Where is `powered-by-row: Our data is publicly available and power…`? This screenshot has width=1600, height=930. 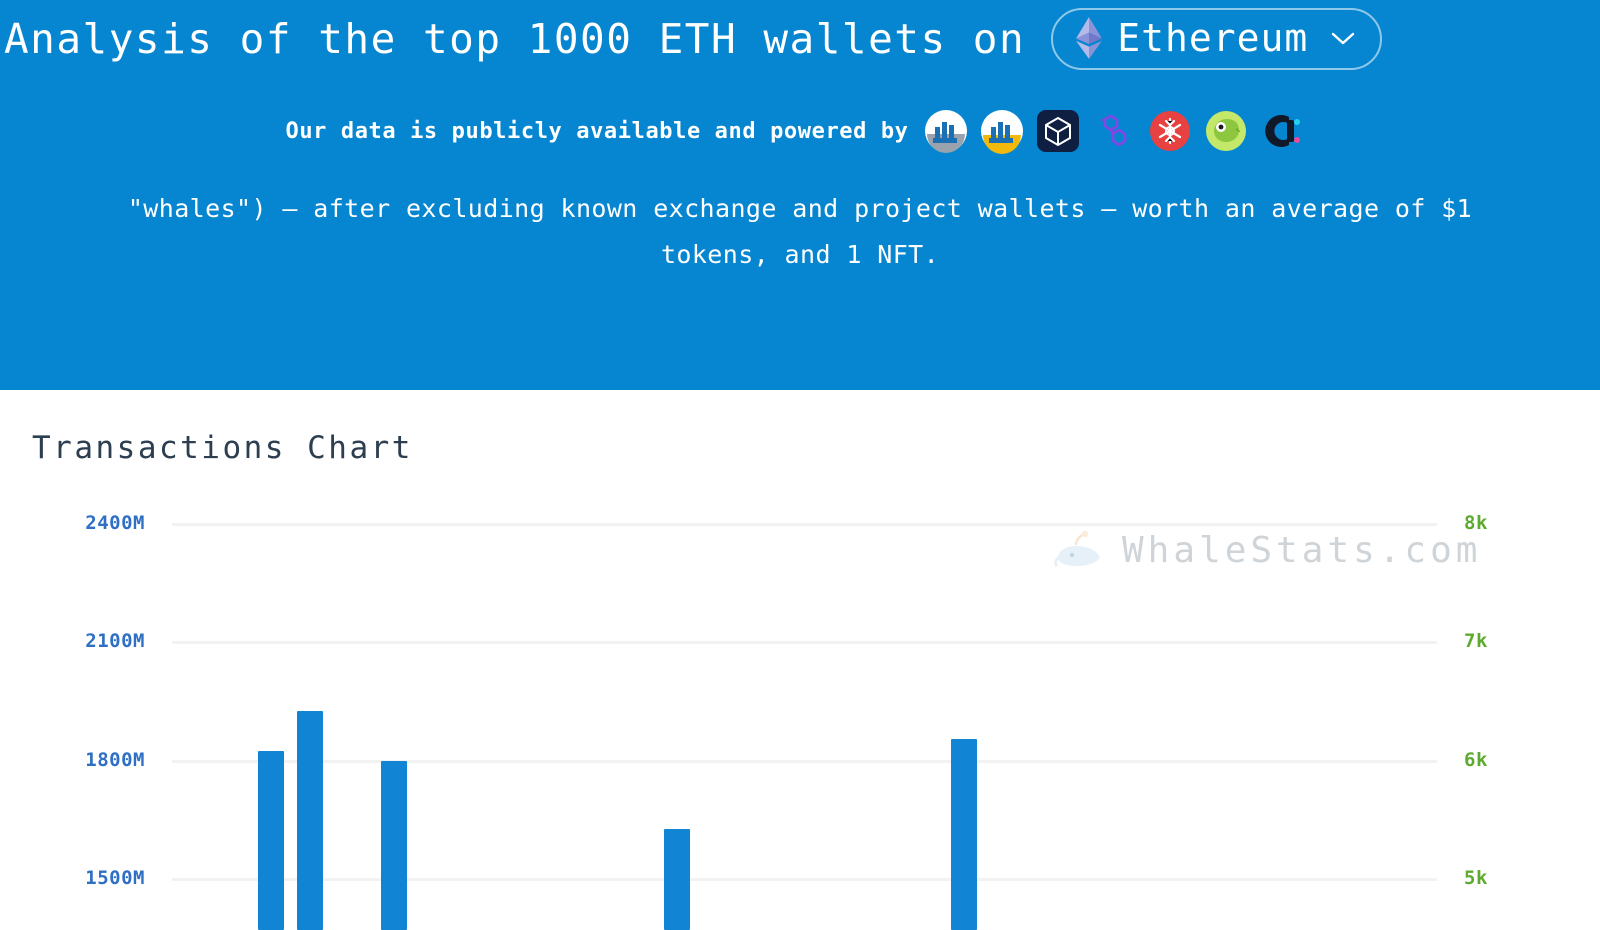 powered-by-row: Our data is publicly available and power… is located at coordinates (800, 131).